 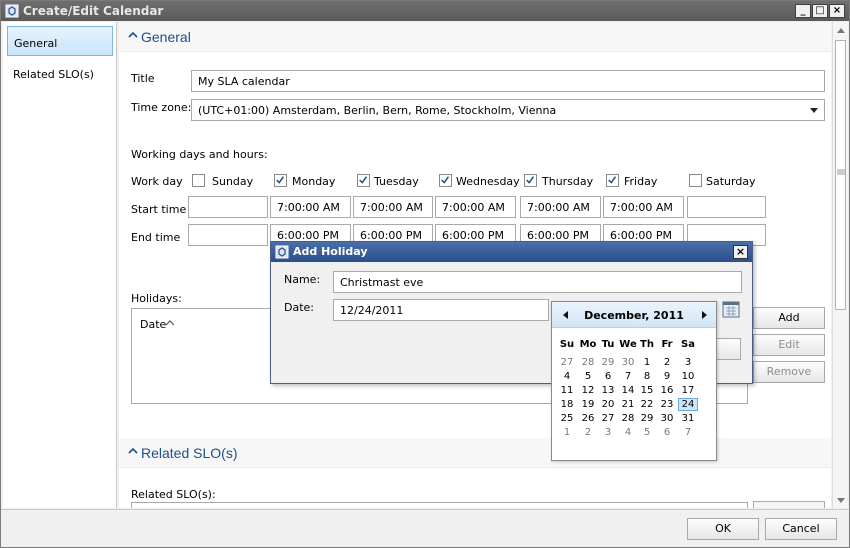 I want to click on sunday-checkbox, so click(x=198, y=180).